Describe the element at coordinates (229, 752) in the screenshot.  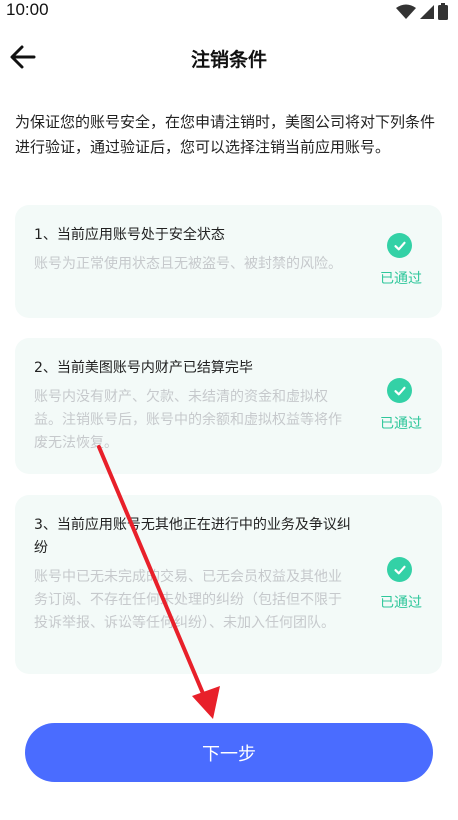
I see `next-step-button: 下一步` at that location.